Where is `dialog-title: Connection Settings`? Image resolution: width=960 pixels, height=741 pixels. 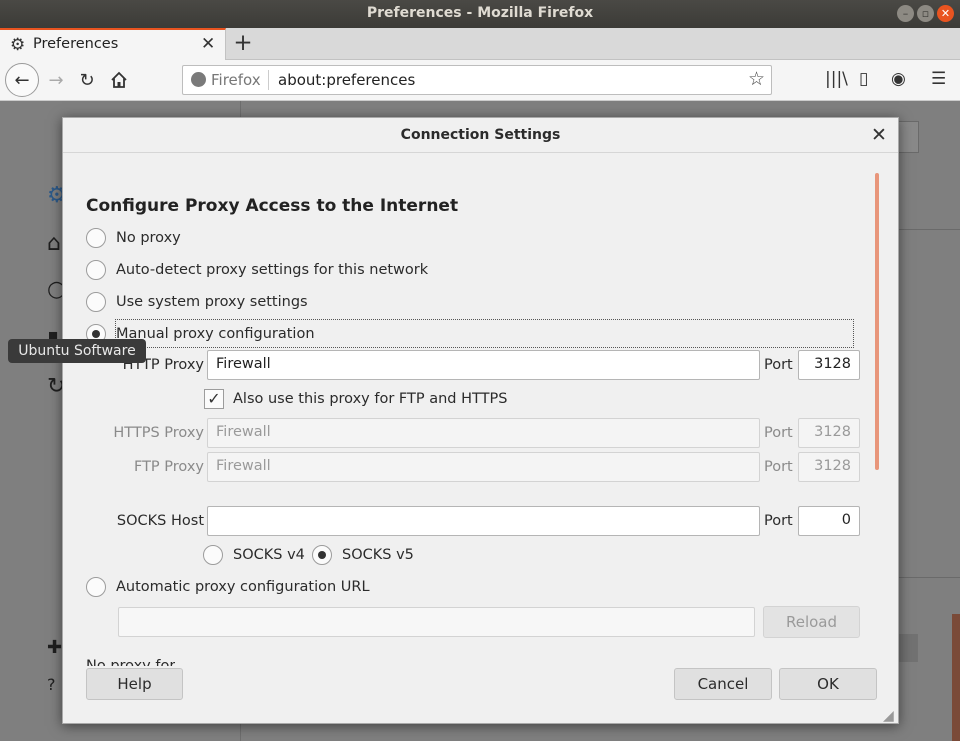 dialog-title: Connection Settings is located at coordinates (480, 135).